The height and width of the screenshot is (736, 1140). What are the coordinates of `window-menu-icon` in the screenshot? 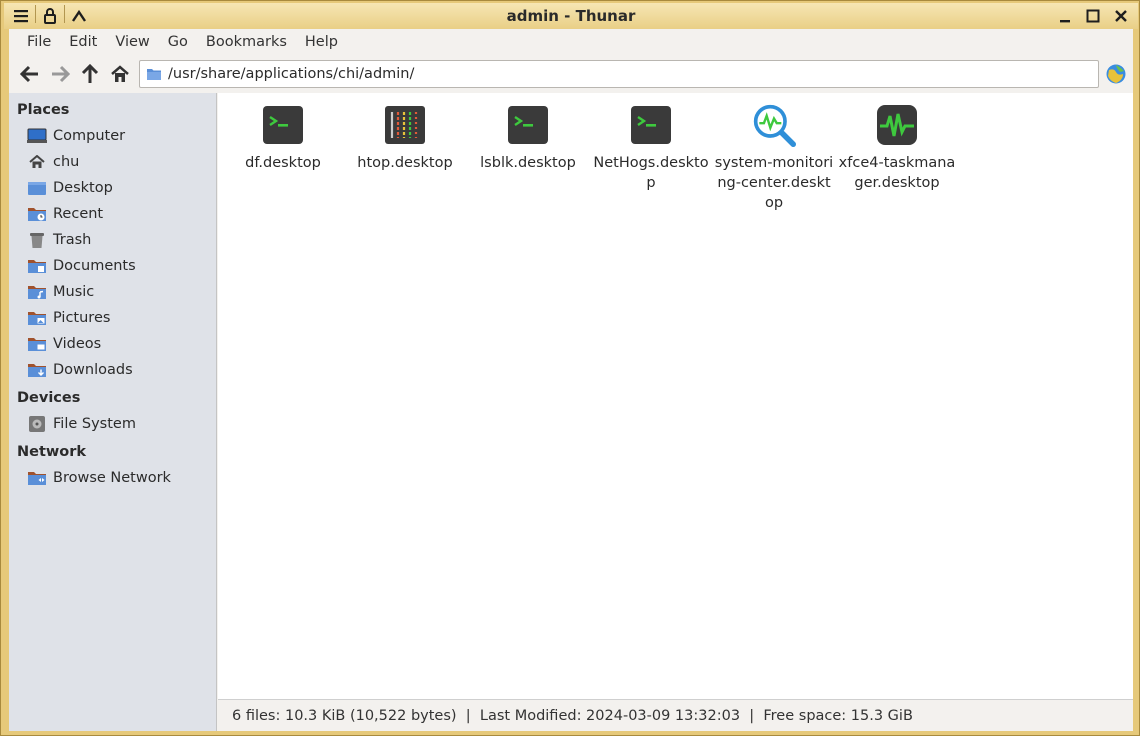 It's located at (21, 16).